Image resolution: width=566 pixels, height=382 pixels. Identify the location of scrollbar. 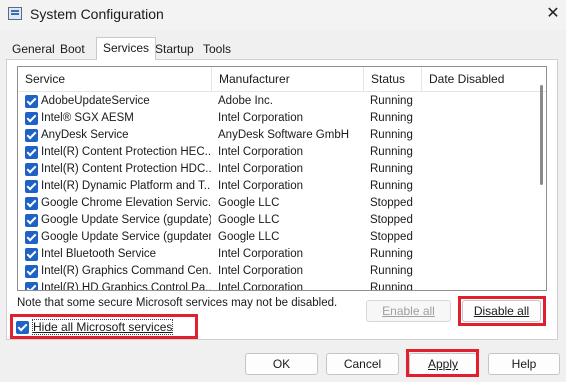
(541, 178).